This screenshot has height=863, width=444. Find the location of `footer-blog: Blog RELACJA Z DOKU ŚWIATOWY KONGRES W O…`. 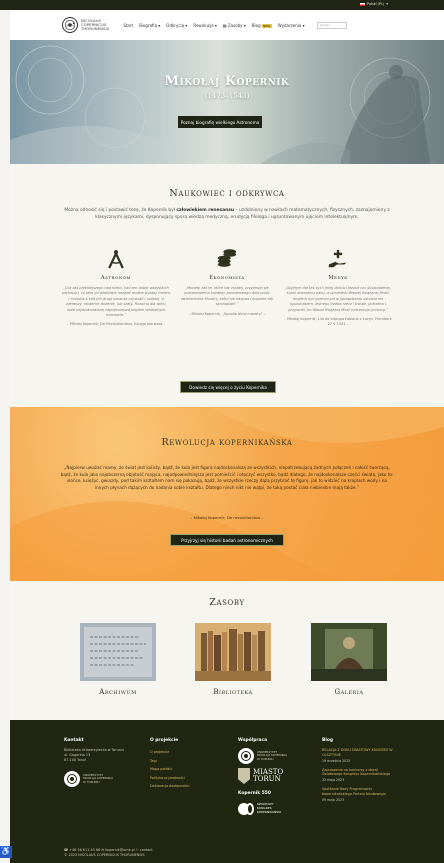

footer-blog: Blog RELACJA Z DOKU ŚWIATOWY KONGRES W O… is located at coordinates (360, 772).